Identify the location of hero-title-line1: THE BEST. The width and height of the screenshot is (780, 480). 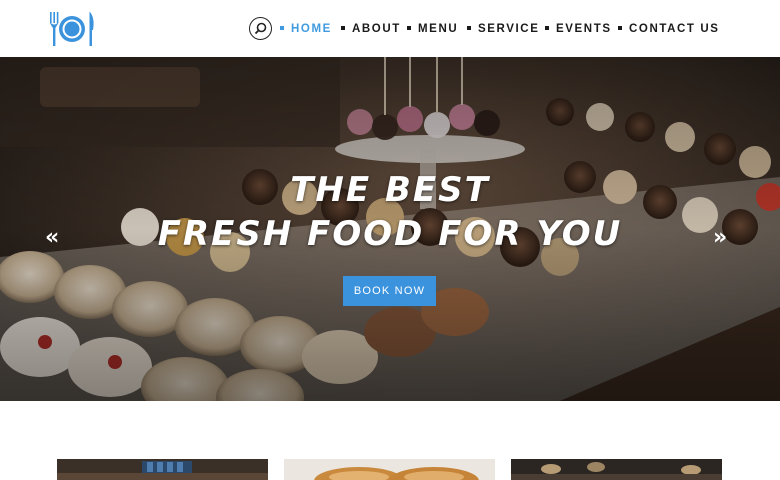
(390, 190).